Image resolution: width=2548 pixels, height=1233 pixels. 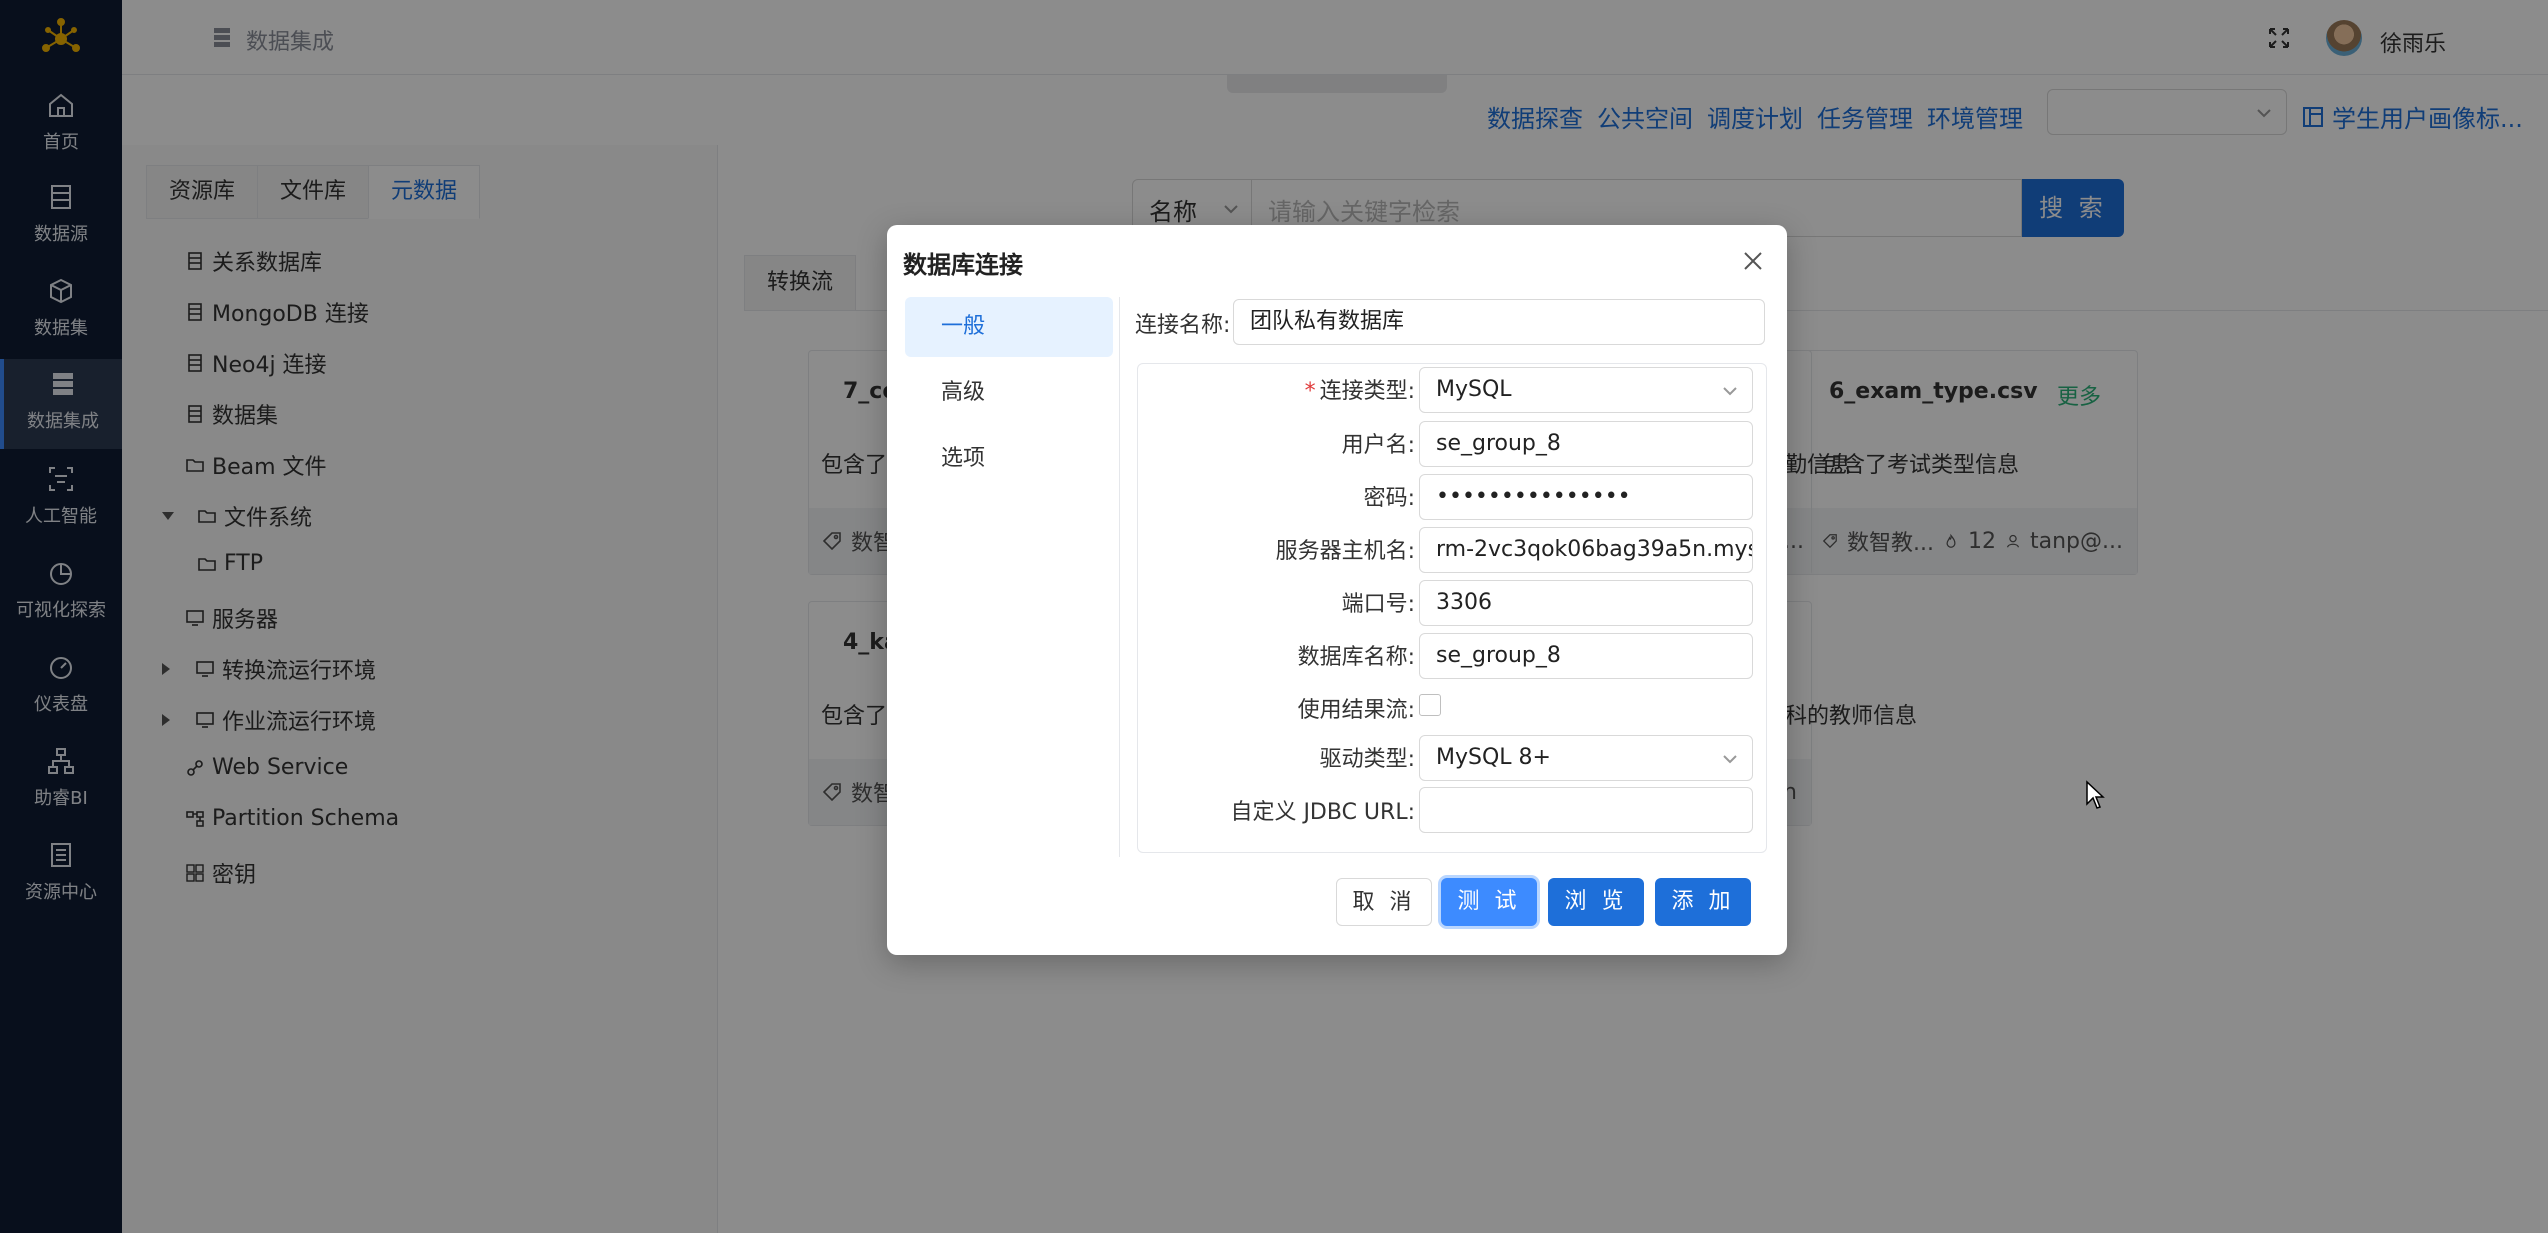 What do you see at coordinates (1367, 759) in the screenshot?
I see `driver-type-label: 驱动类型:` at bounding box center [1367, 759].